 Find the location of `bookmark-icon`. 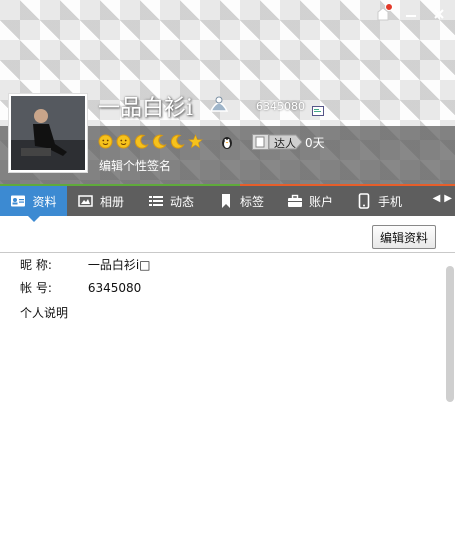

bookmark-icon is located at coordinates (226, 201).